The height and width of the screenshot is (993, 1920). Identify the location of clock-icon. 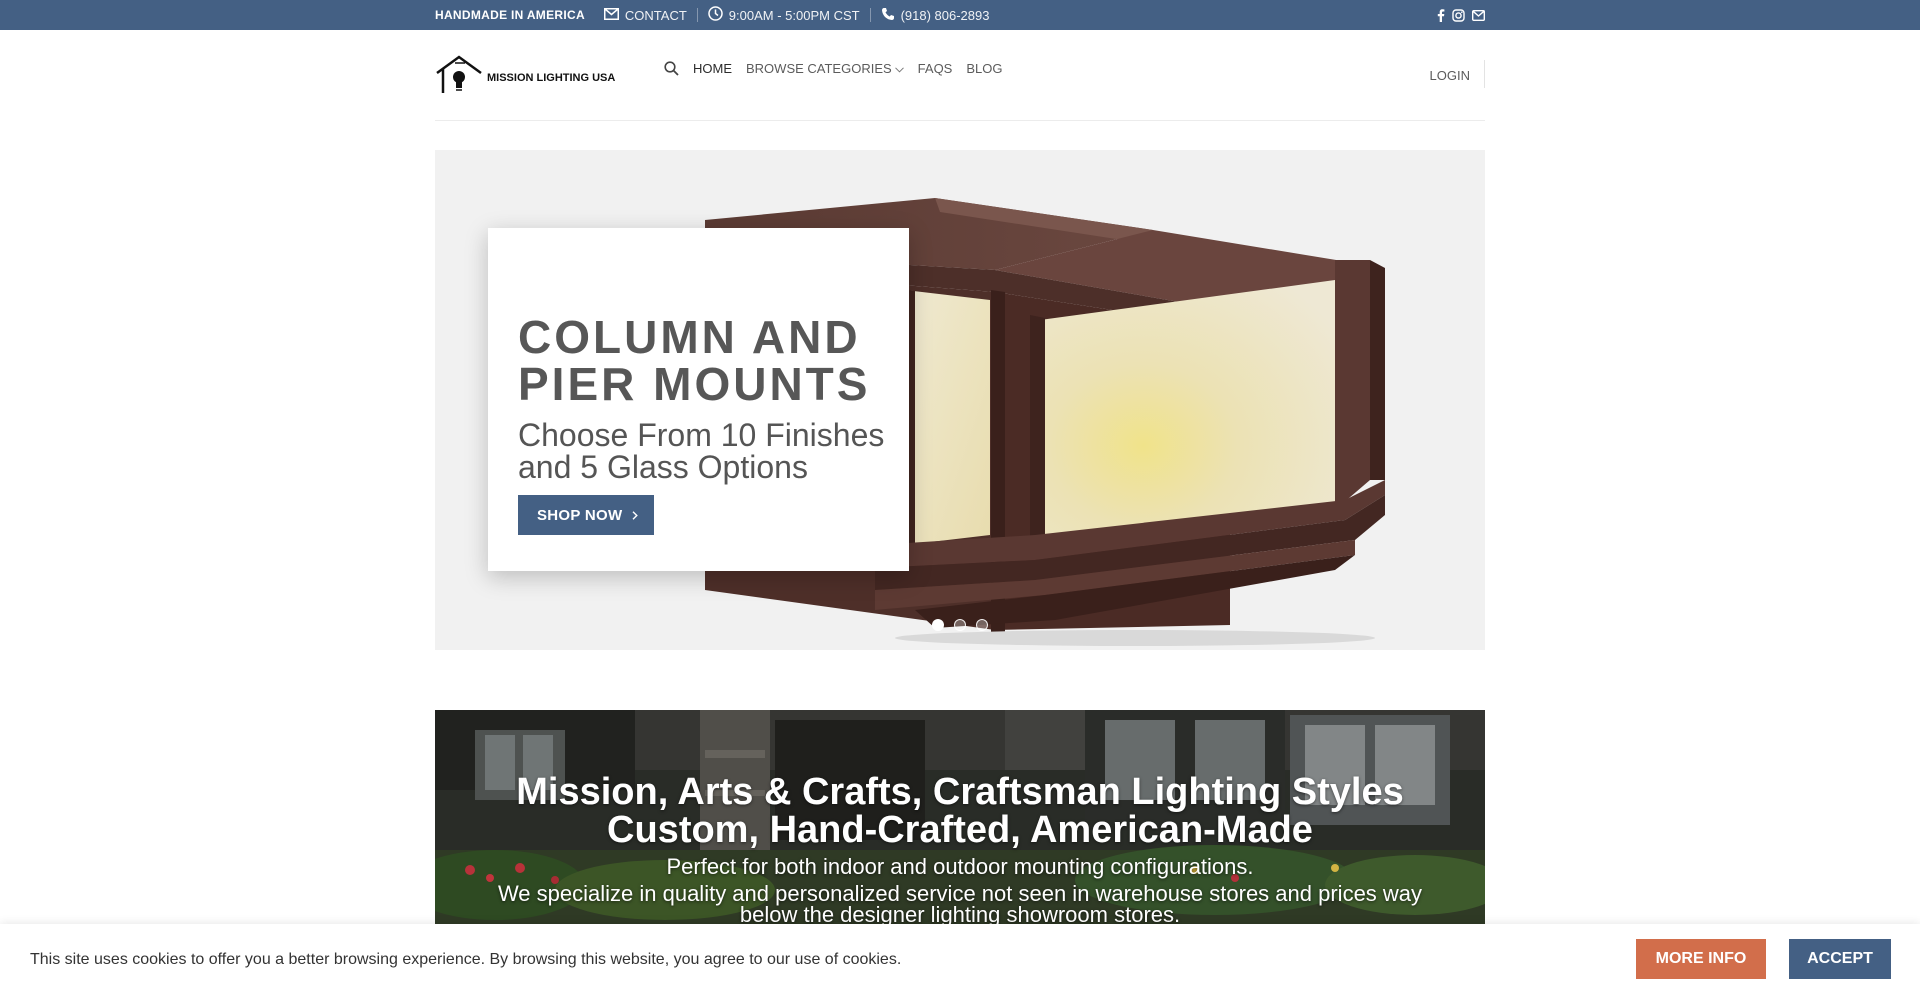
(715, 15).